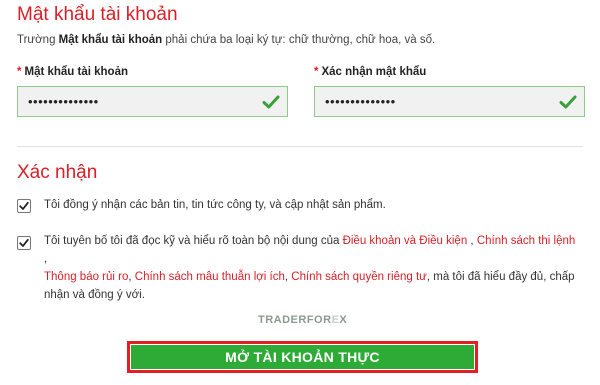 The image size is (600, 385). What do you see at coordinates (110, 40) in the screenshot?
I see `hint-bold-field-name: Mật khẩu tài khoản` at bounding box center [110, 40].